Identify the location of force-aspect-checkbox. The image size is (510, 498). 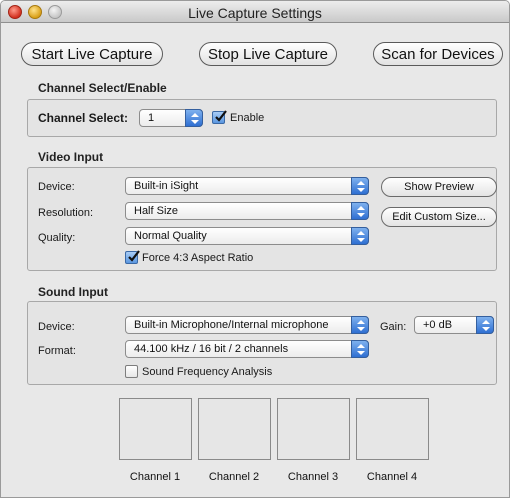
(132, 257).